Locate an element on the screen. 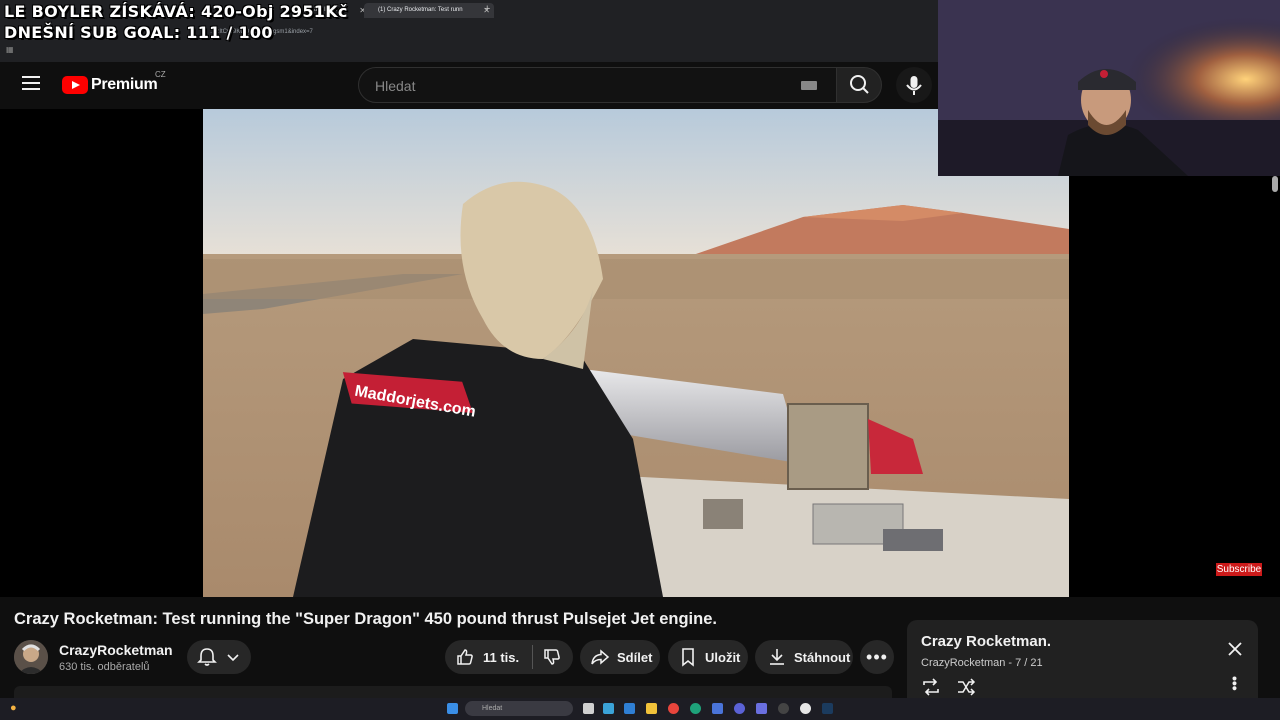  logo-text: Premium is located at coordinates (124, 84).